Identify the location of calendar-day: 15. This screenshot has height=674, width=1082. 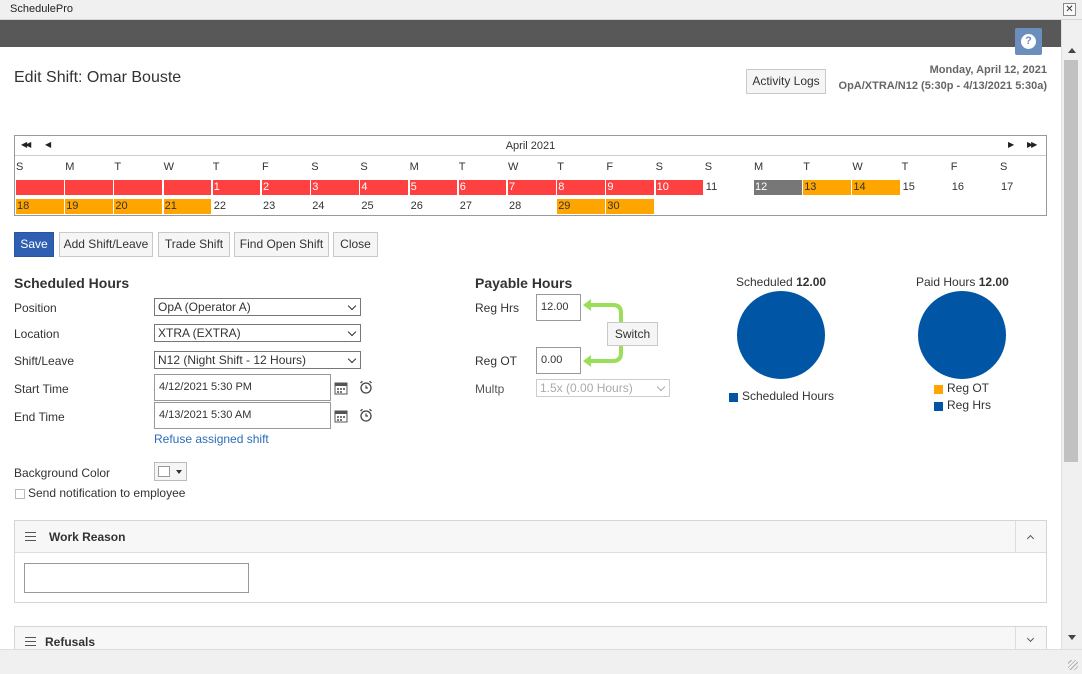
(926, 187).